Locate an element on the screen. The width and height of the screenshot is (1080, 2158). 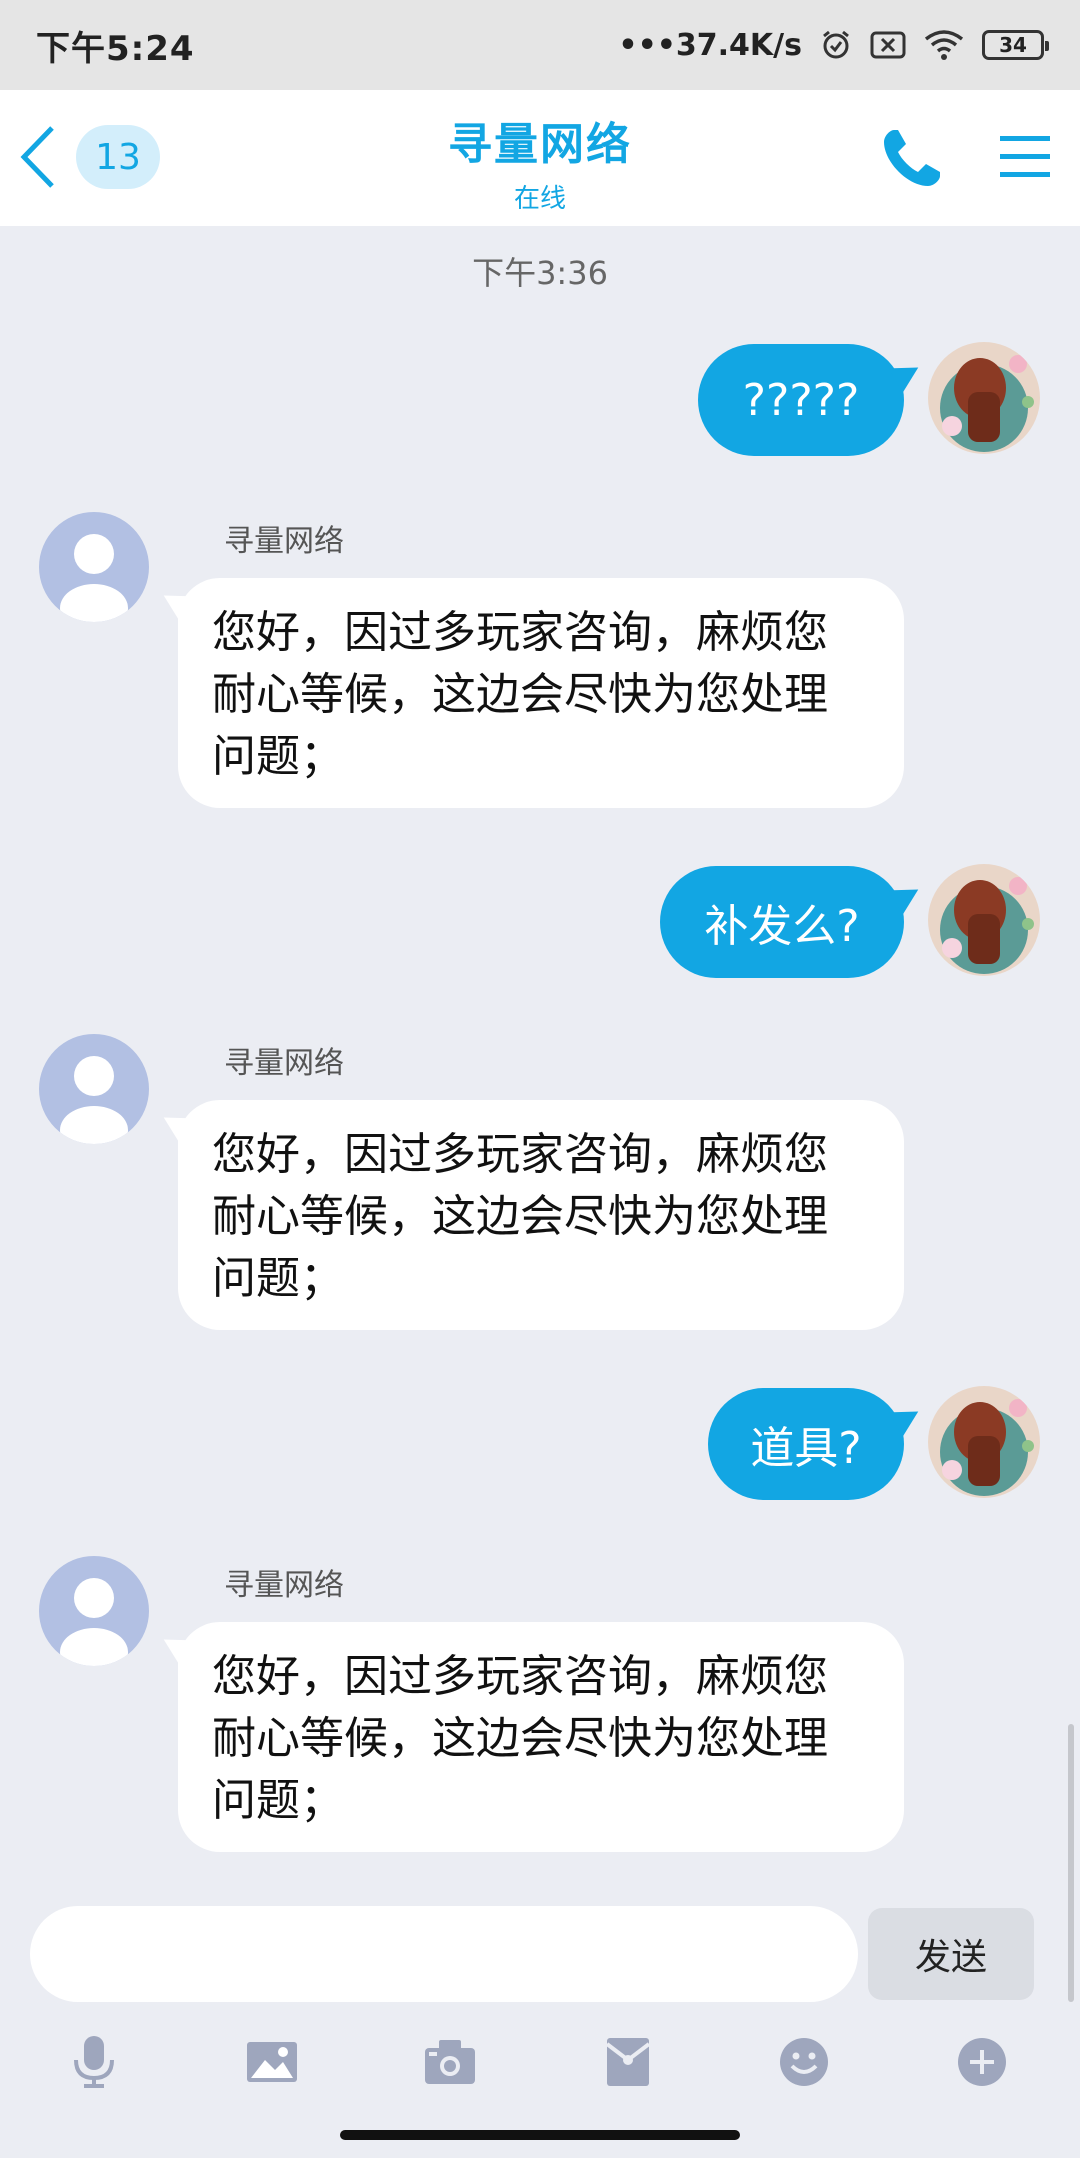
microphone-icon is located at coordinates (94, 2062).